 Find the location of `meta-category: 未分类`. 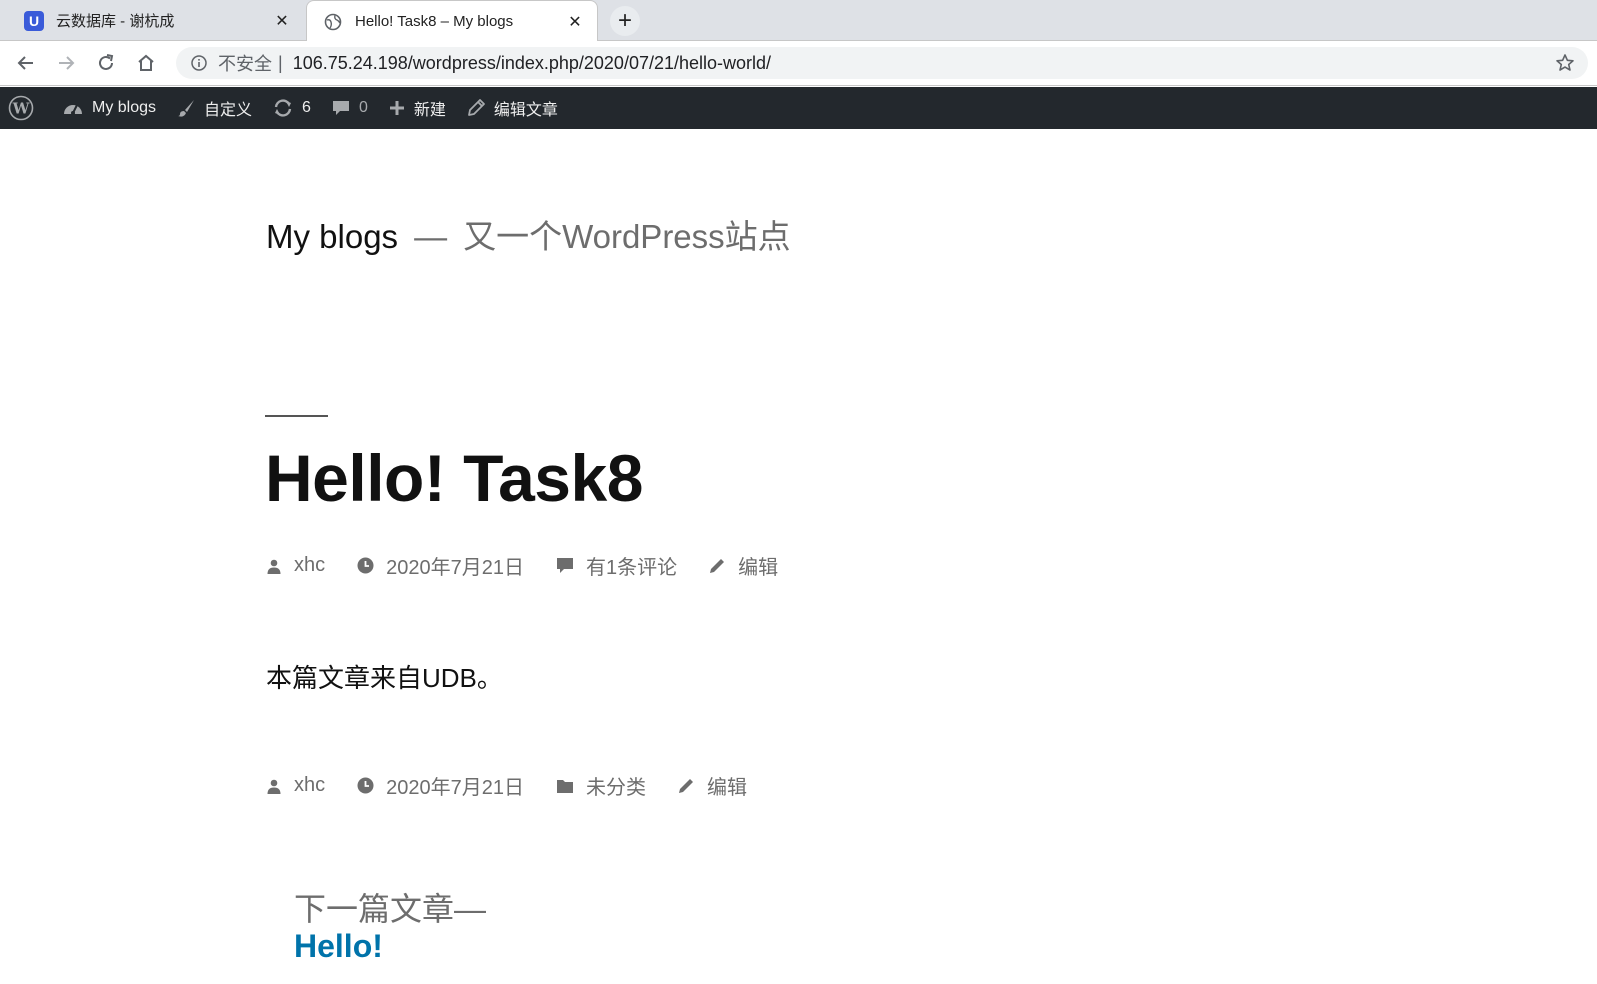

meta-category: 未分类 is located at coordinates (601, 785).